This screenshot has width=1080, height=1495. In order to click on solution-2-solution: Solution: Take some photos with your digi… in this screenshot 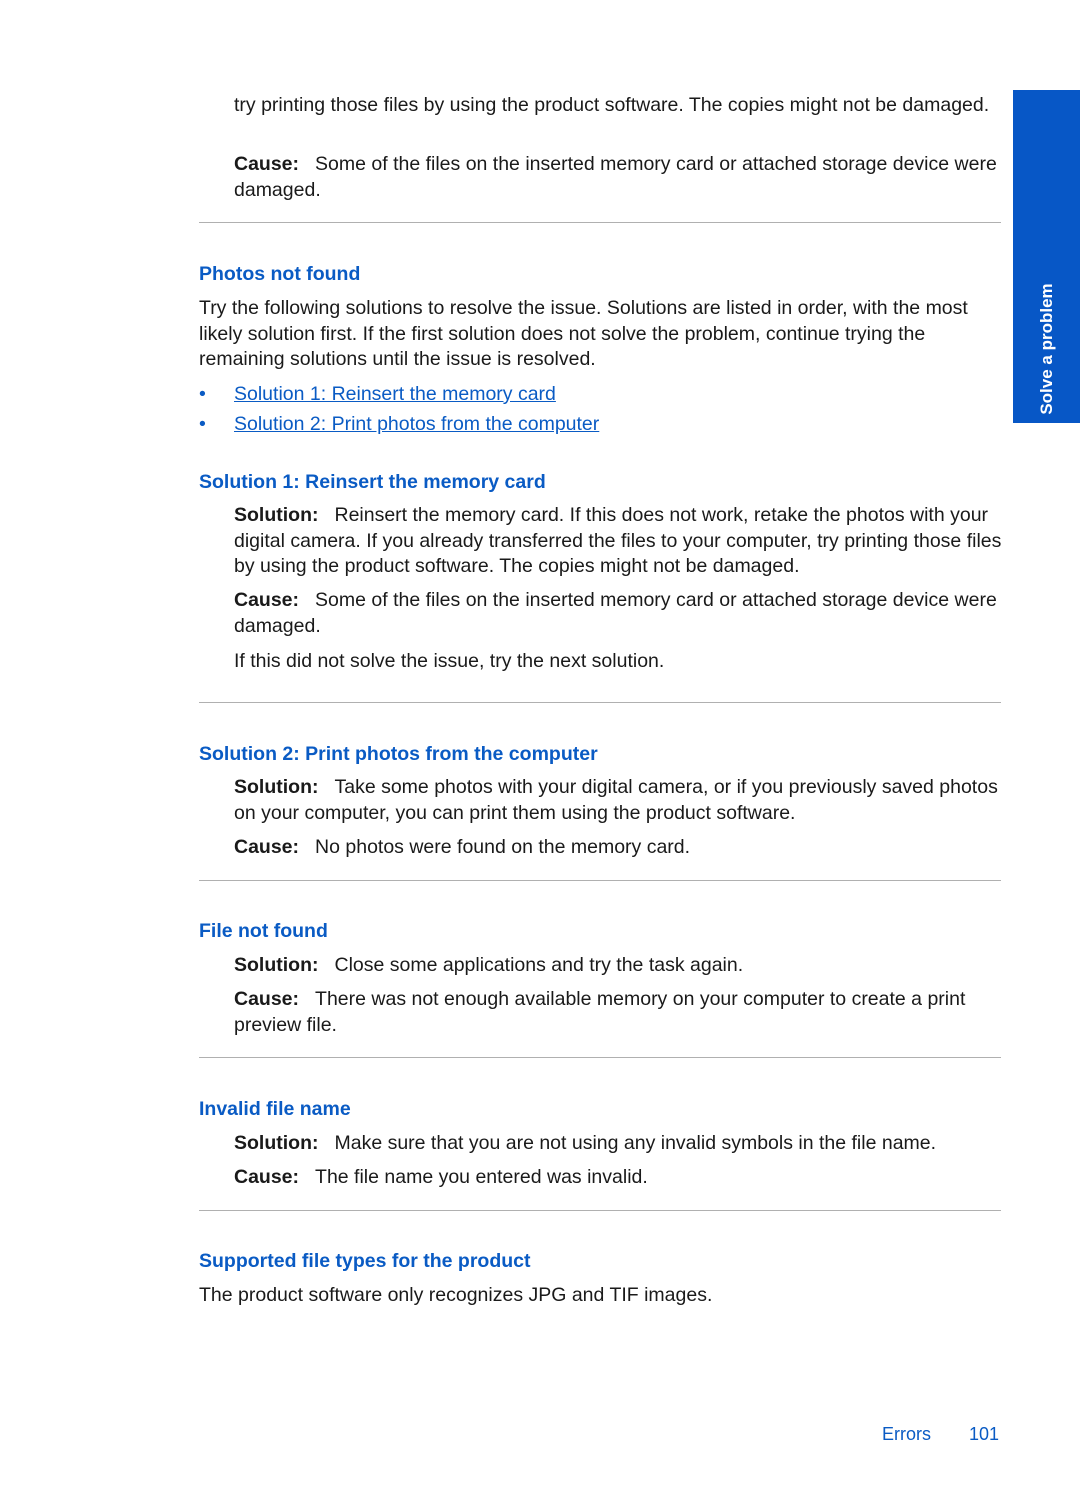, I will do `click(619, 800)`.